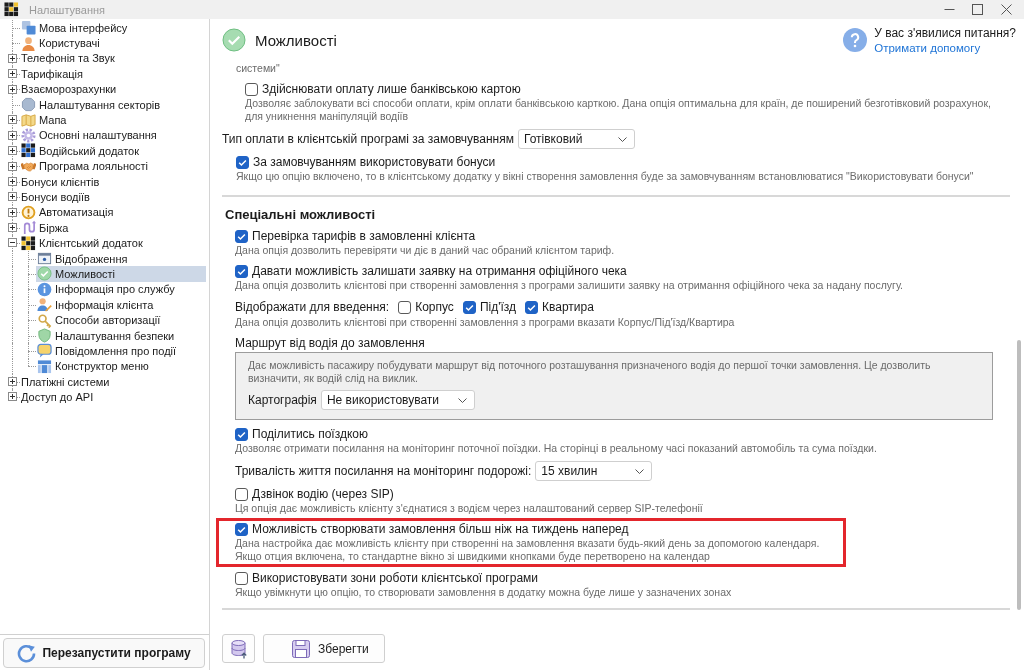  Describe the element at coordinates (113, 212) in the screenshot. I see `tree-item: Автоматизація` at that location.